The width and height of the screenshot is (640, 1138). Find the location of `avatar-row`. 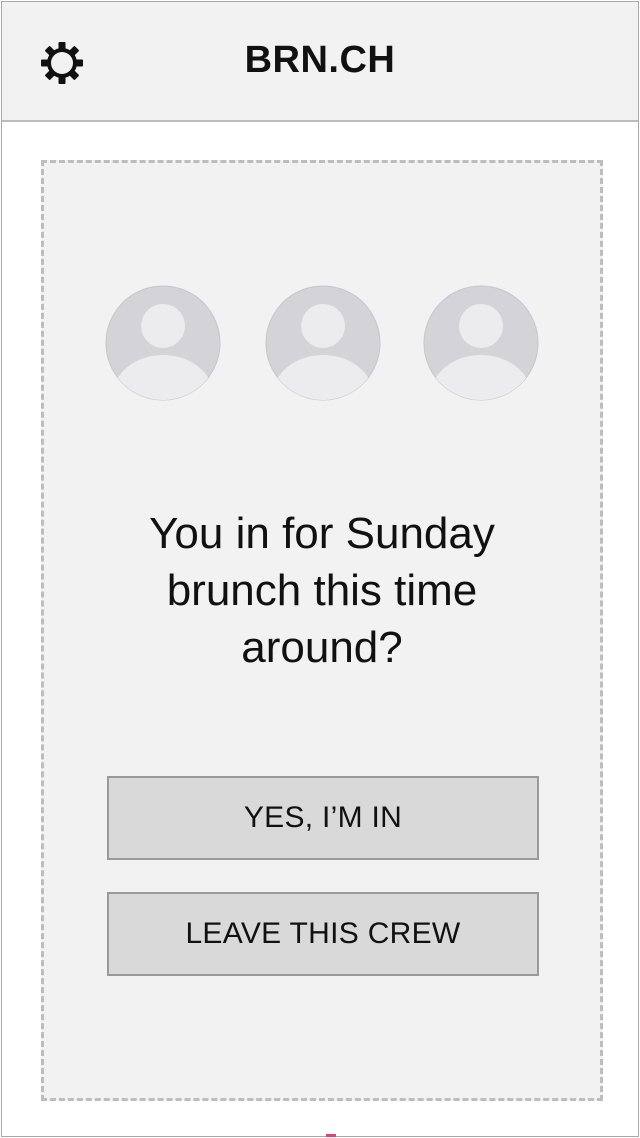

avatar-row is located at coordinates (322, 344).